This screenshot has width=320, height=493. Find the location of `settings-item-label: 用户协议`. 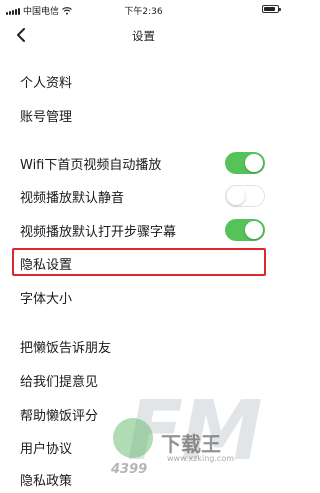

settings-item-label: 用户协议 is located at coordinates (46, 449).